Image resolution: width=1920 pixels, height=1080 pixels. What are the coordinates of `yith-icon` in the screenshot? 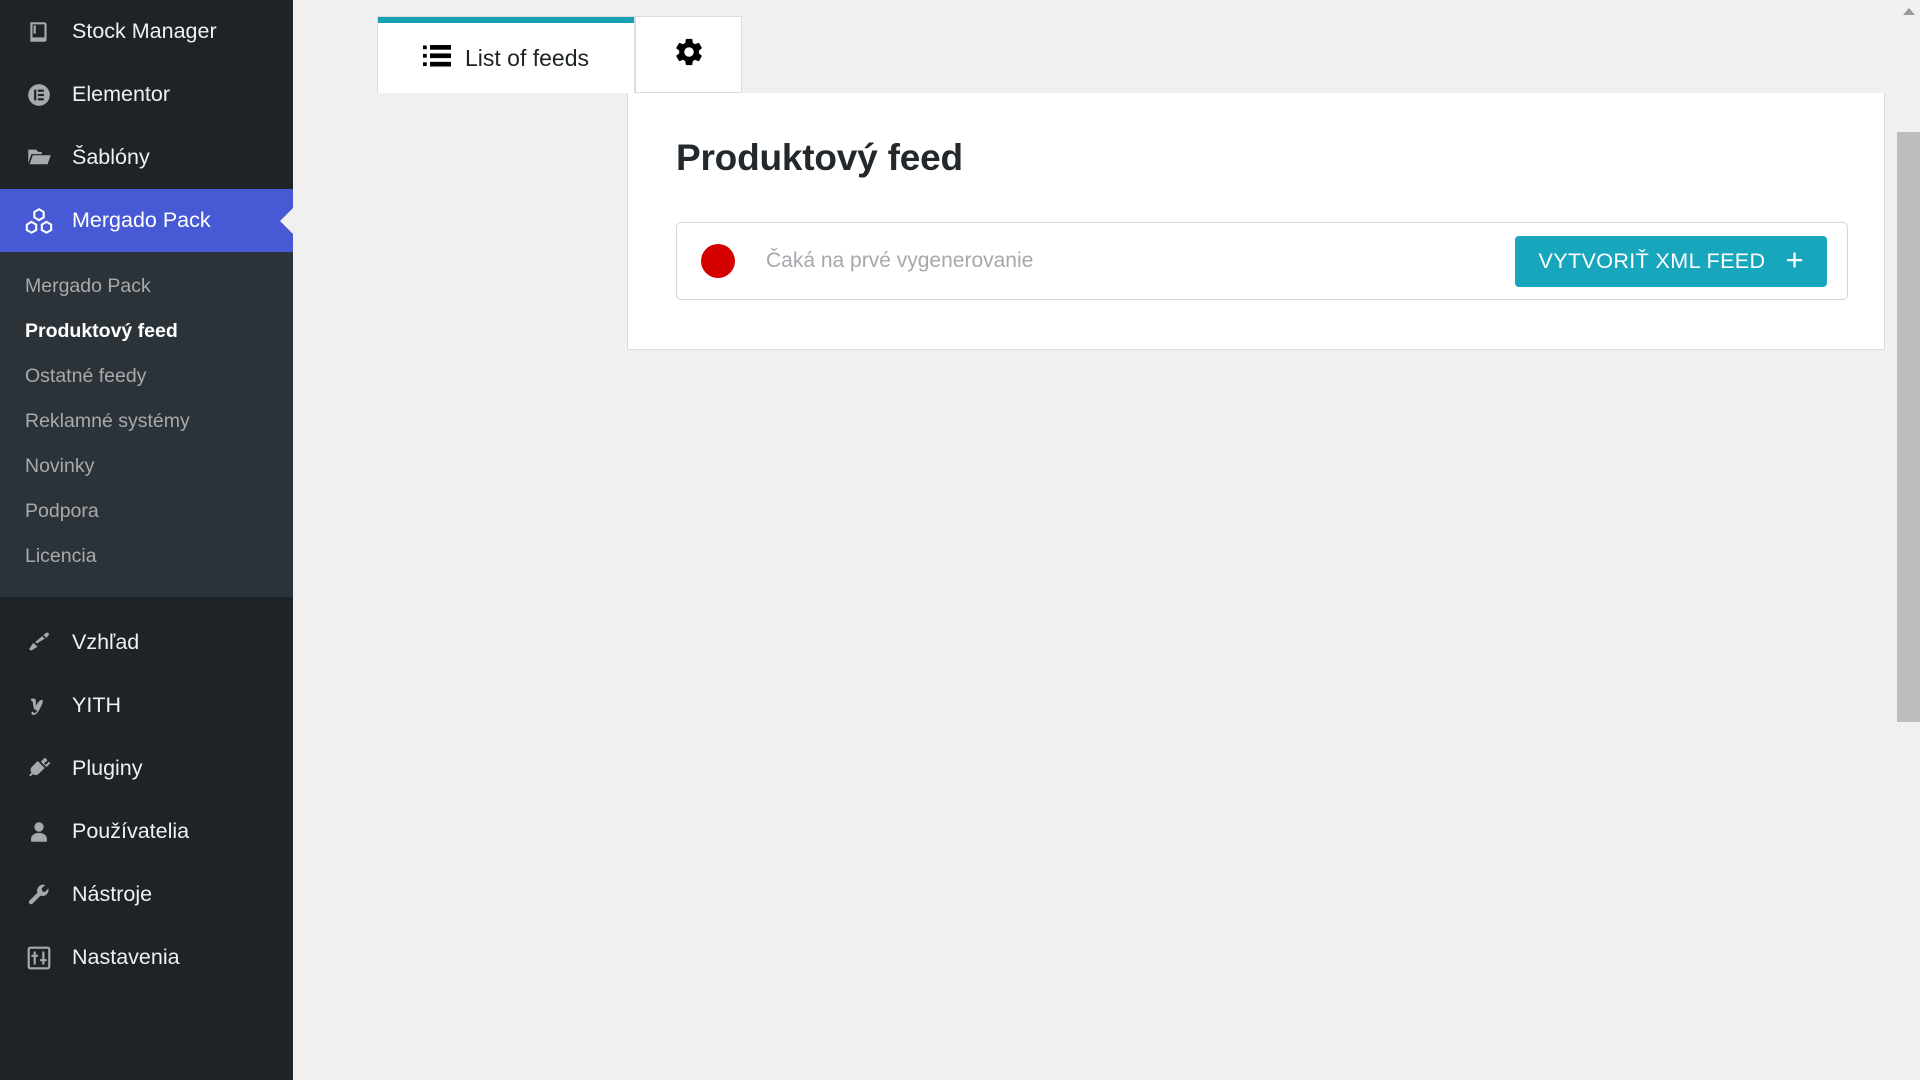 It's located at (39, 706).